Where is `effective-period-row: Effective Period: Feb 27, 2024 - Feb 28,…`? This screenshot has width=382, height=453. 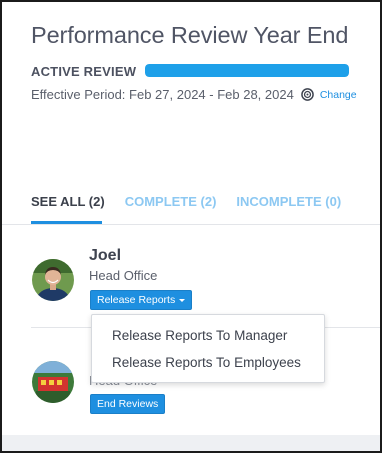 effective-period-row: Effective Period: Feb 27, 2024 - Feb 28,… is located at coordinates (194, 94).